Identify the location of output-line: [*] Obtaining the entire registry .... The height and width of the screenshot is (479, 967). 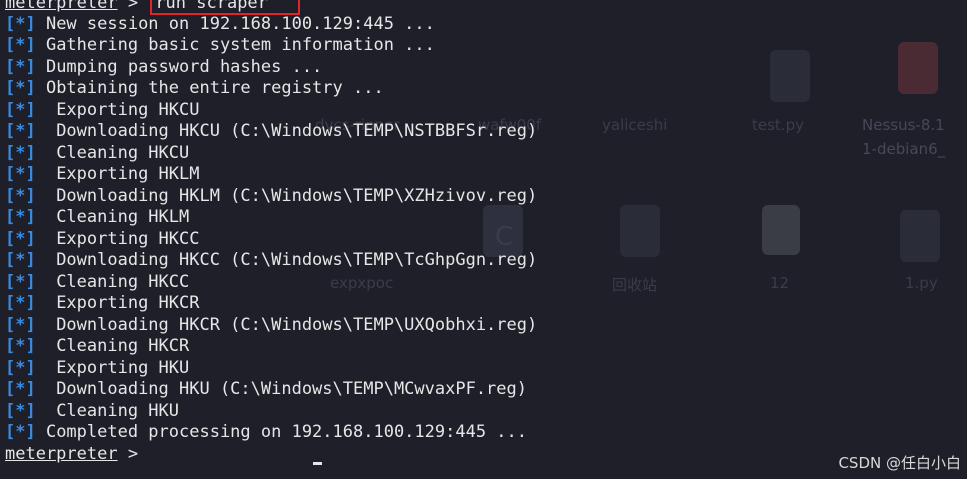
(483, 89).